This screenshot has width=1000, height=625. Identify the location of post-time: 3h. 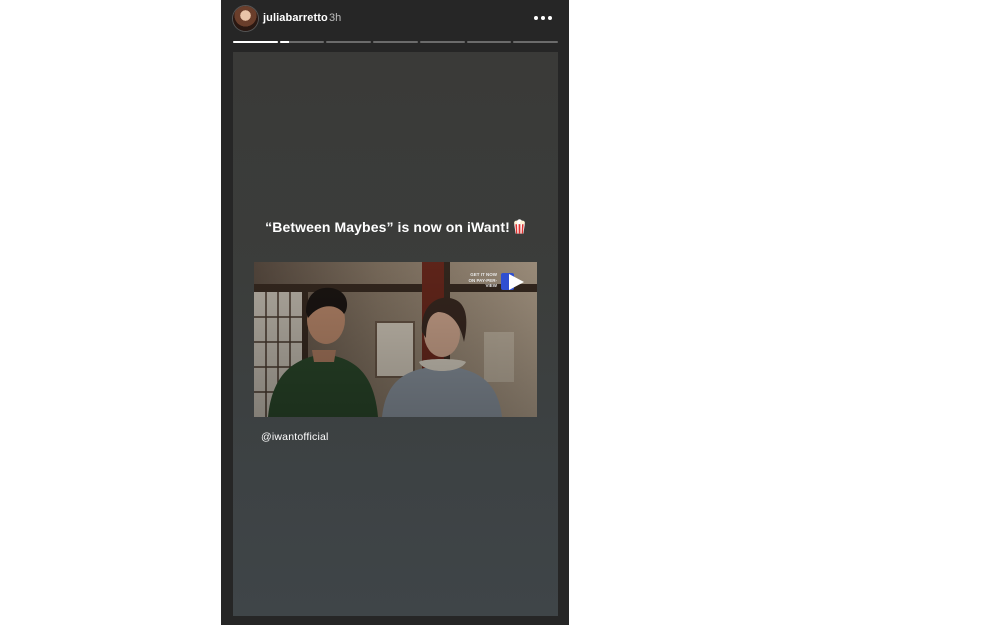
(335, 18).